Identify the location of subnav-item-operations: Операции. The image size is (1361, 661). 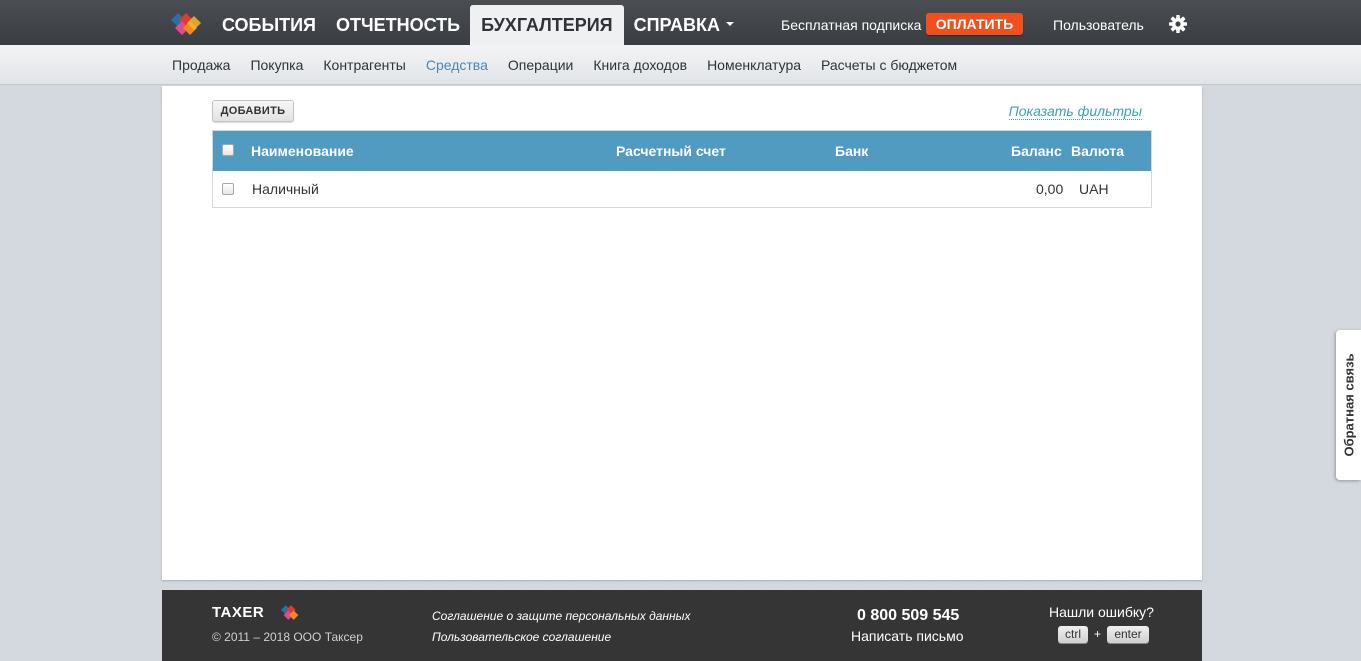
(541, 65).